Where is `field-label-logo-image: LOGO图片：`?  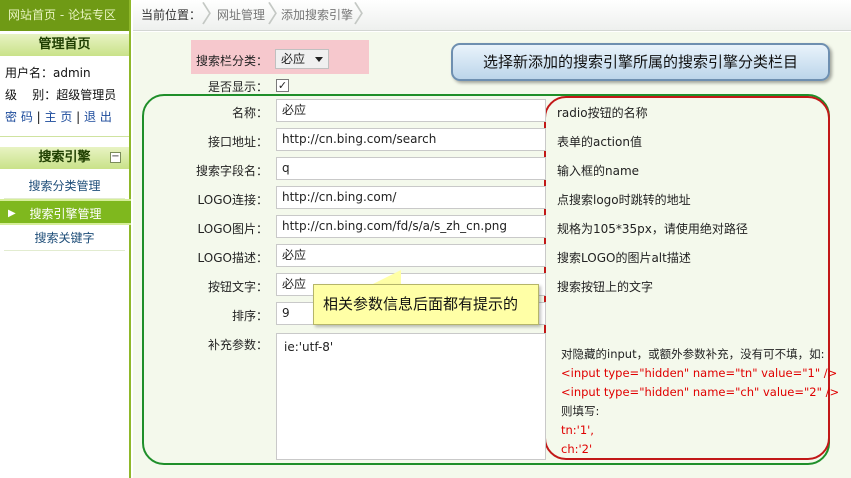 field-label-logo-image: LOGO图片： is located at coordinates (232, 229).